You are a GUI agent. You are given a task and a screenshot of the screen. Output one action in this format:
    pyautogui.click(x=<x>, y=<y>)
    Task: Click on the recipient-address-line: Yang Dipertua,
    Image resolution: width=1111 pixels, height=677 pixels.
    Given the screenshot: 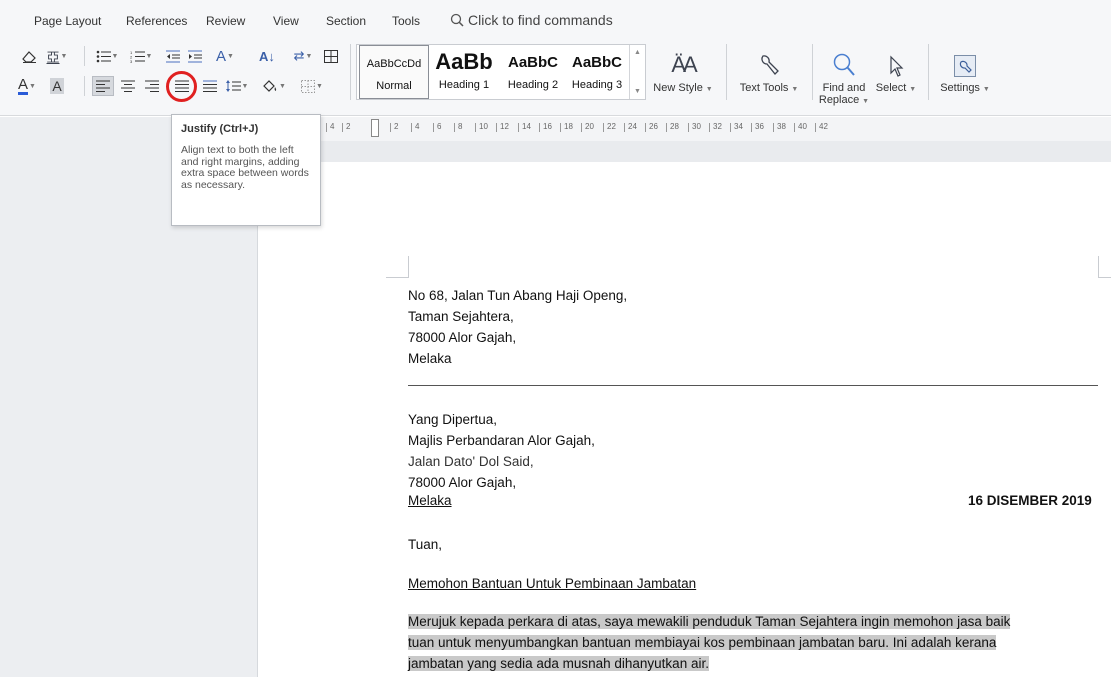 What is the action you would take?
    pyautogui.click(x=452, y=419)
    